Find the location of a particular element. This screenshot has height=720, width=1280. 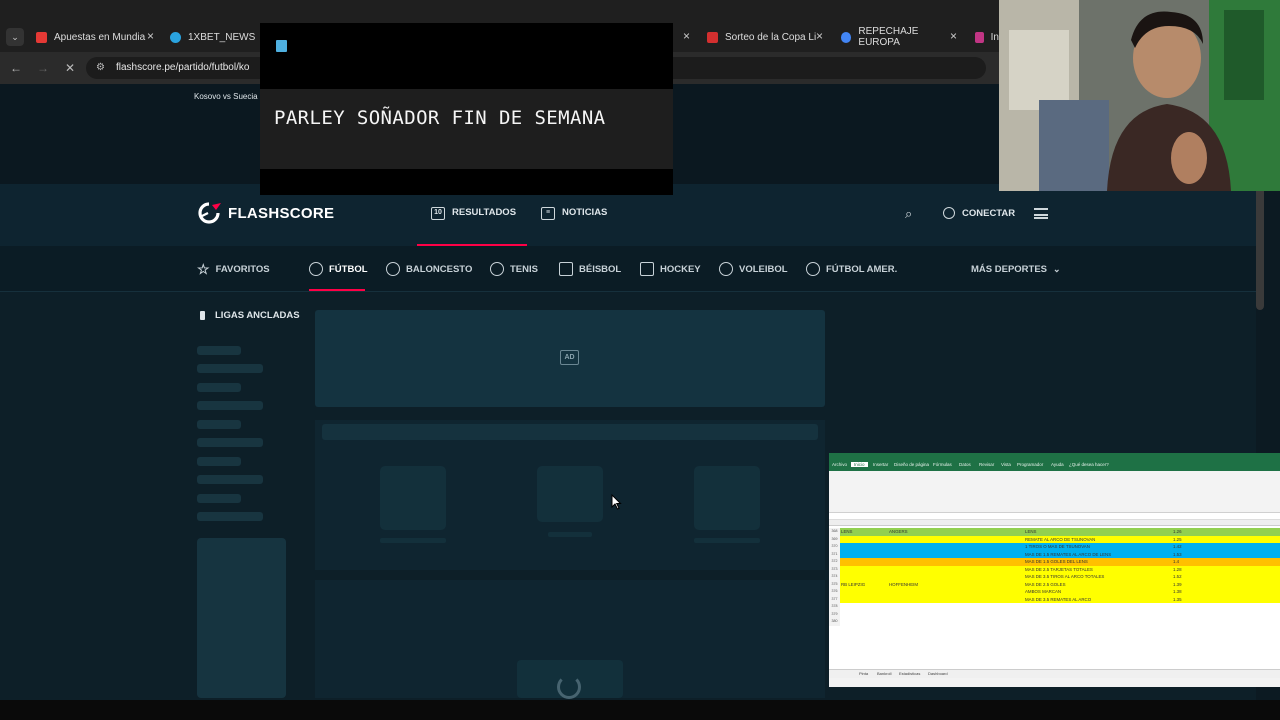

google-favicon-icon is located at coordinates (846, 37).